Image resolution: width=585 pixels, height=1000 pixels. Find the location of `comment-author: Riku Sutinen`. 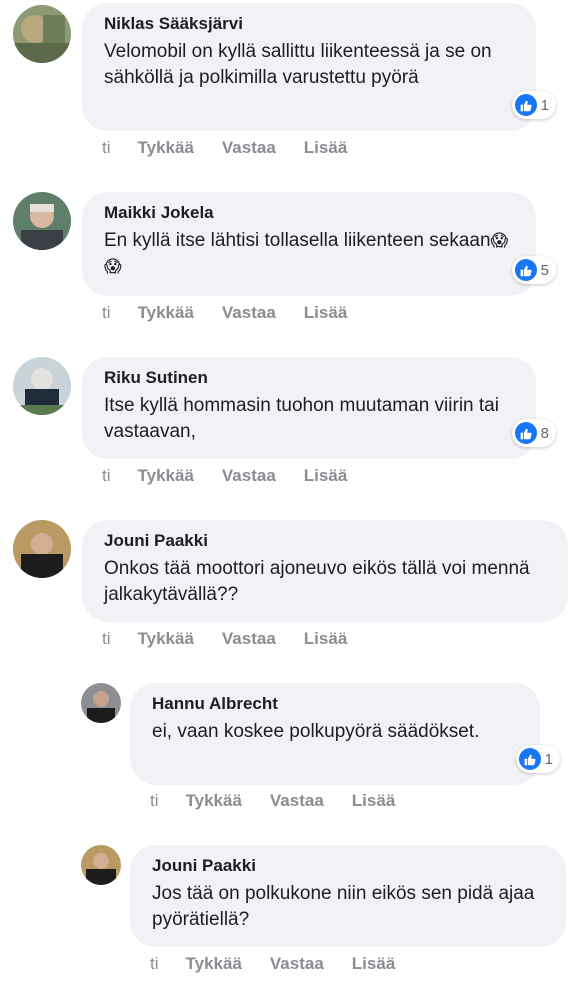

comment-author: Riku Sutinen is located at coordinates (310, 378).